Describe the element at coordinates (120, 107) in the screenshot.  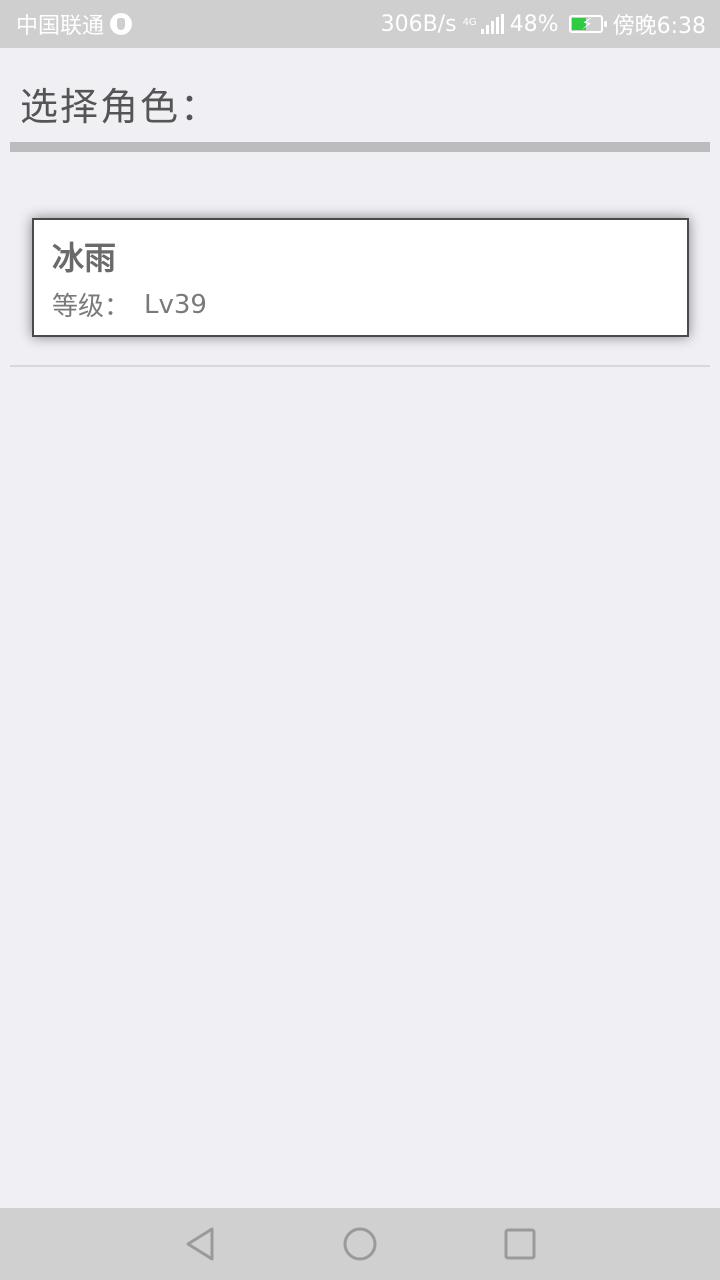
I see `page-title: 选择角色：` at that location.